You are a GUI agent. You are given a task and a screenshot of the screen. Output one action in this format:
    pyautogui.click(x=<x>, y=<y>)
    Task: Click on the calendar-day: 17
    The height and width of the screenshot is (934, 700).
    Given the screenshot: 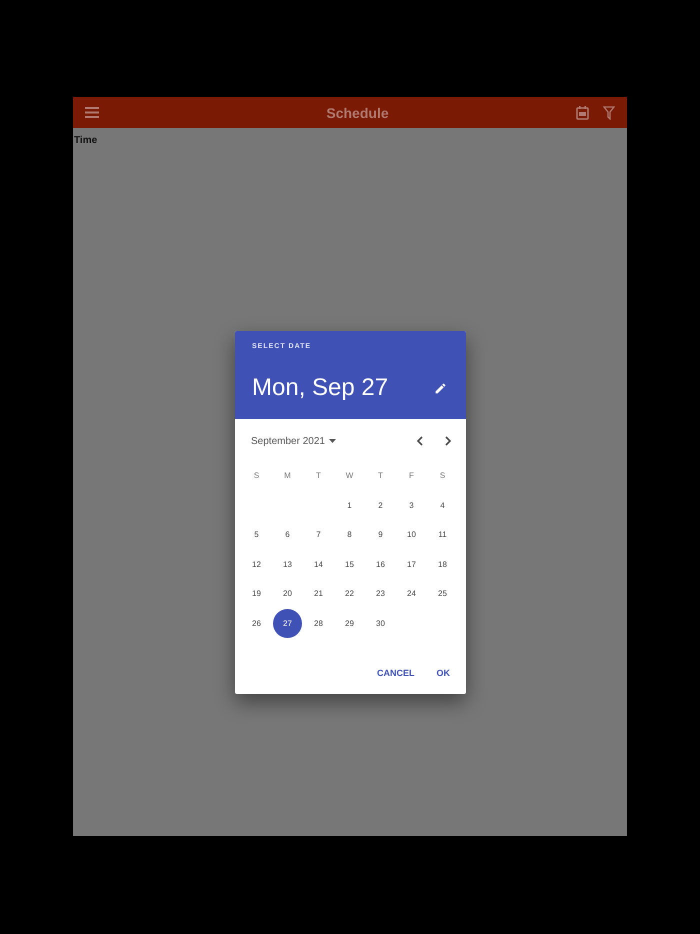 What is the action you would take?
    pyautogui.click(x=411, y=564)
    